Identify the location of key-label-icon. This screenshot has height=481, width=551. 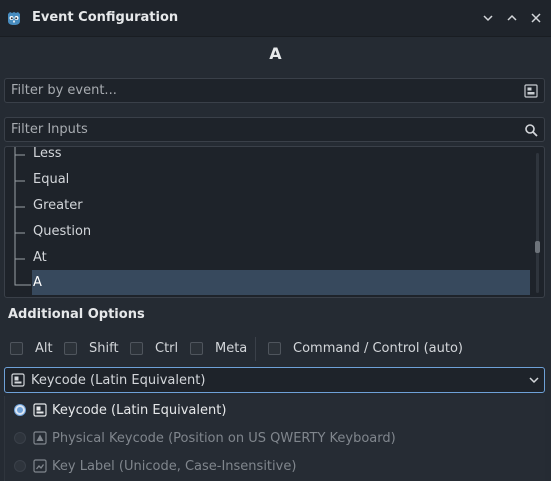
(40, 466).